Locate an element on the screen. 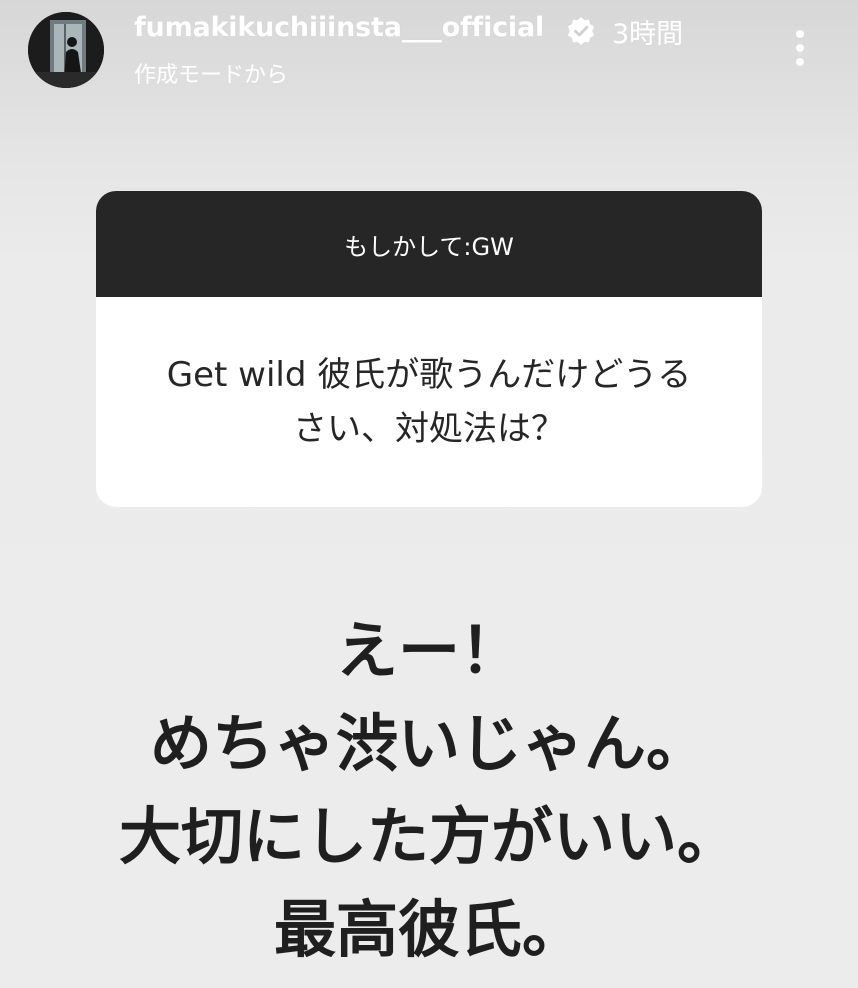 This screenshot has width=858, height=988. story-header: fumakikuchiiinsta___official 3時間 作成モードから is located at coordinates (429, 55).